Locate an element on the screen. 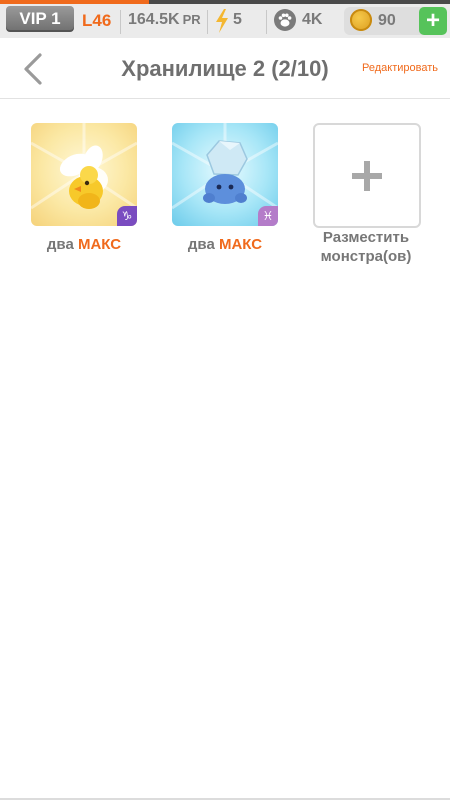  header-divider is located at coordinates (225, 98).